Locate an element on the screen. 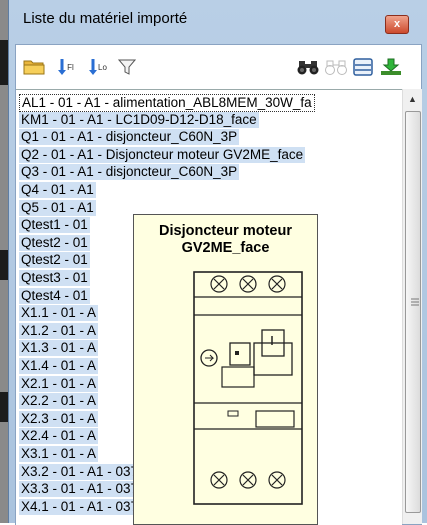 This screenshot has height=525, width=427. sort-descending-label: Lo is located at coordinates (102, 67).